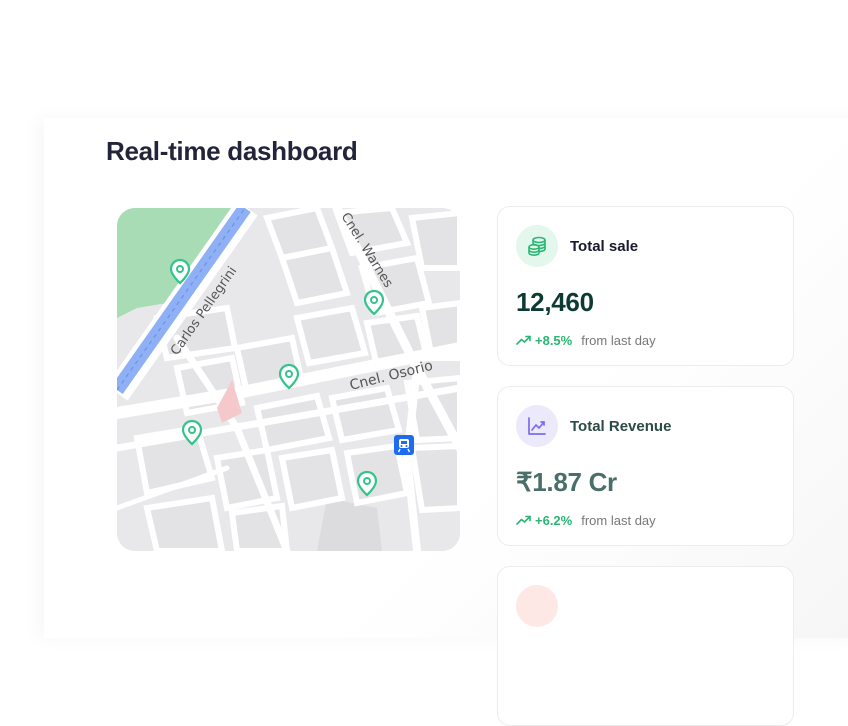 The height and width of the screenshot is (726, 848). What do you see at coordinates (404, 445) in the screenshot?
I see `train-station-icon` at bounding box center [404, 445].